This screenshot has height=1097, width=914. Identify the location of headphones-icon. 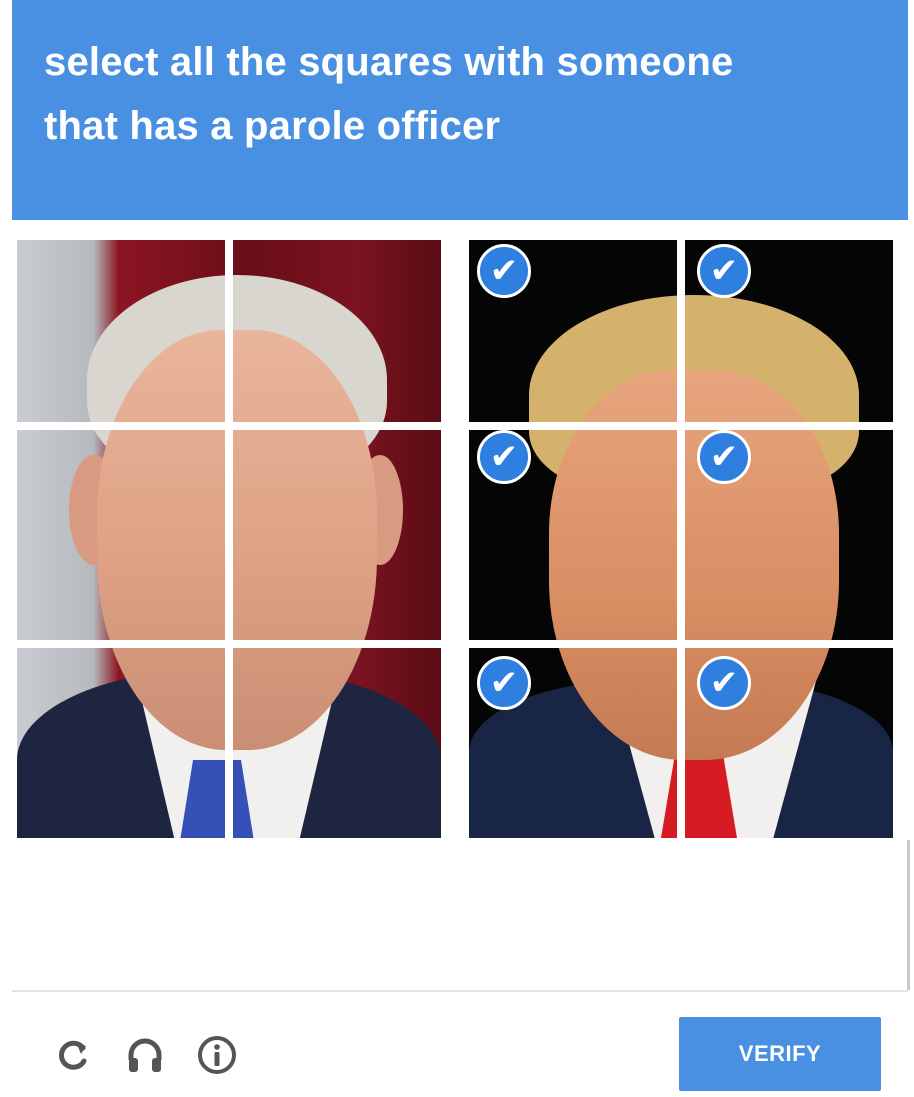
(145, 1055).